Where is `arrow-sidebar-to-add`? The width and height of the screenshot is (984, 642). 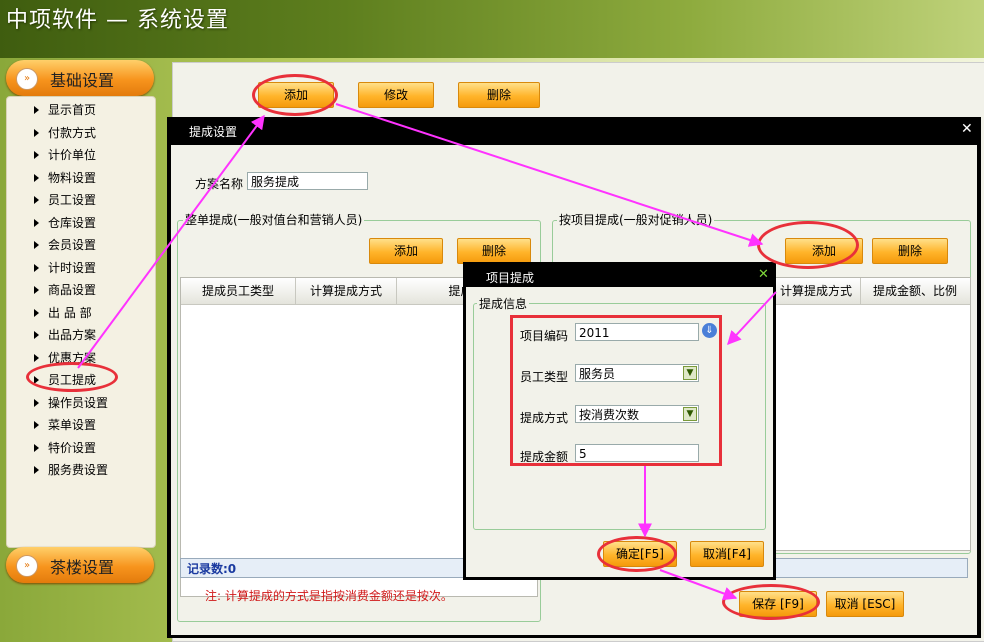
arrow-sidebar-to-add is located at coordinates (171, 241).